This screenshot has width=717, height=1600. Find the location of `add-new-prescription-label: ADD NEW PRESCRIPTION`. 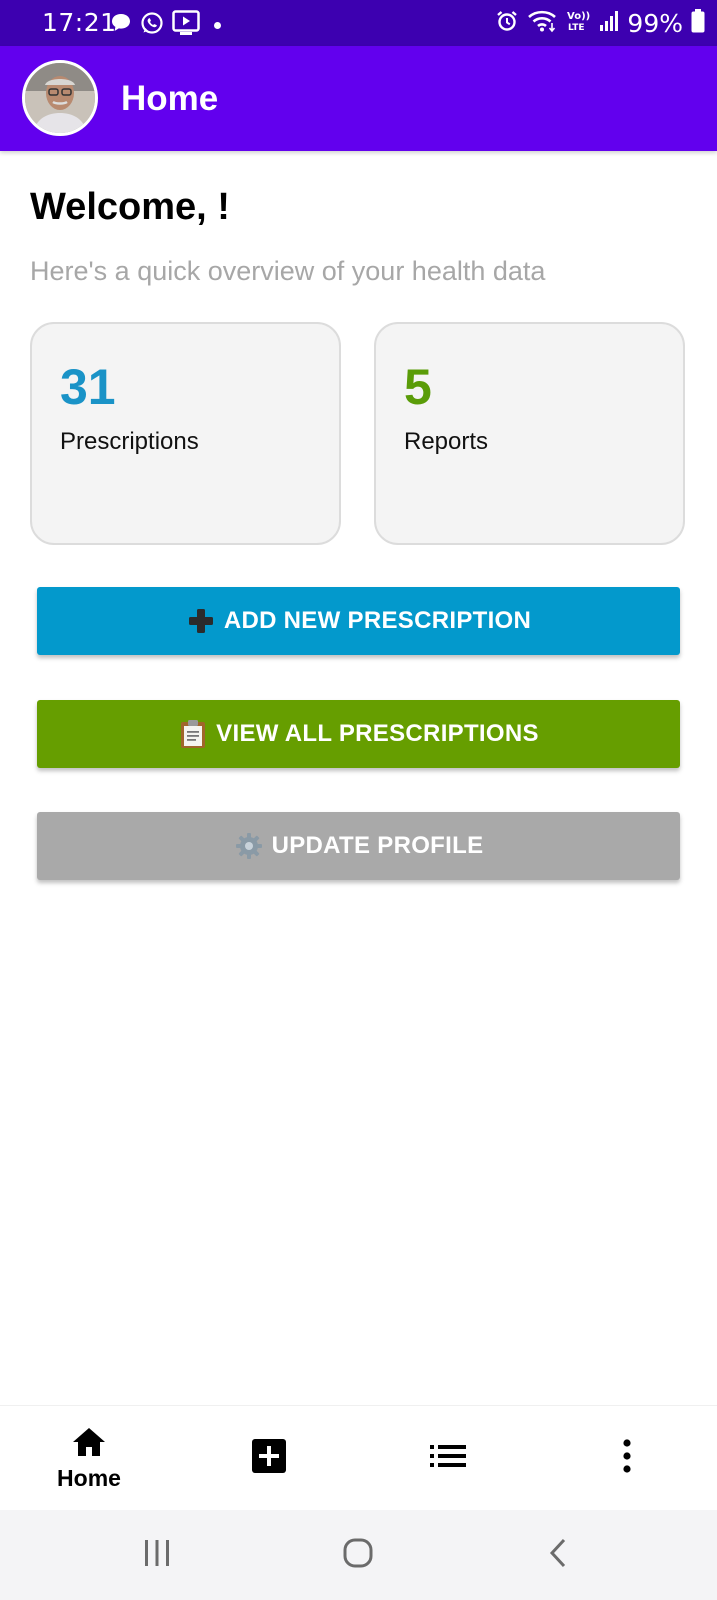

add-new-prescription-label: ADD NEW PRESCRIPTION is located at coordinates (377, 620).